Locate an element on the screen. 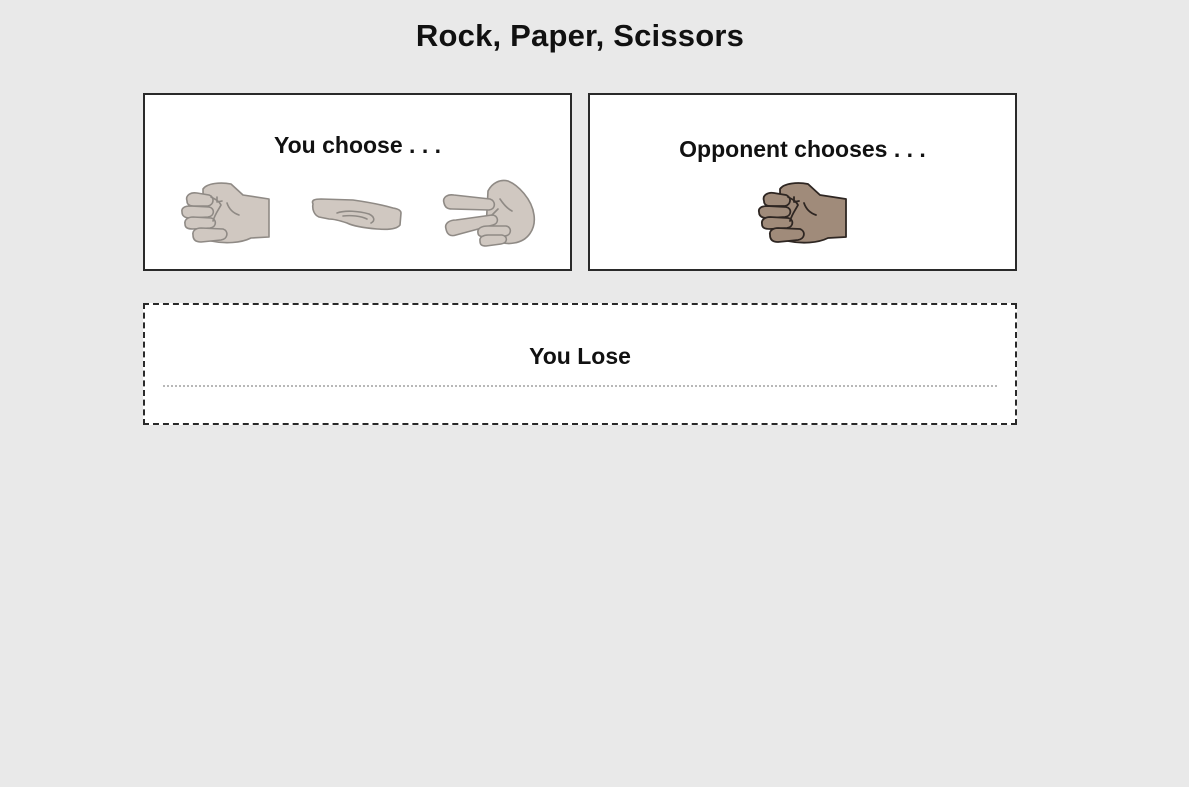  opponent-choice-panel: Opponent chooses . . . is located at coordinates (802, 182).